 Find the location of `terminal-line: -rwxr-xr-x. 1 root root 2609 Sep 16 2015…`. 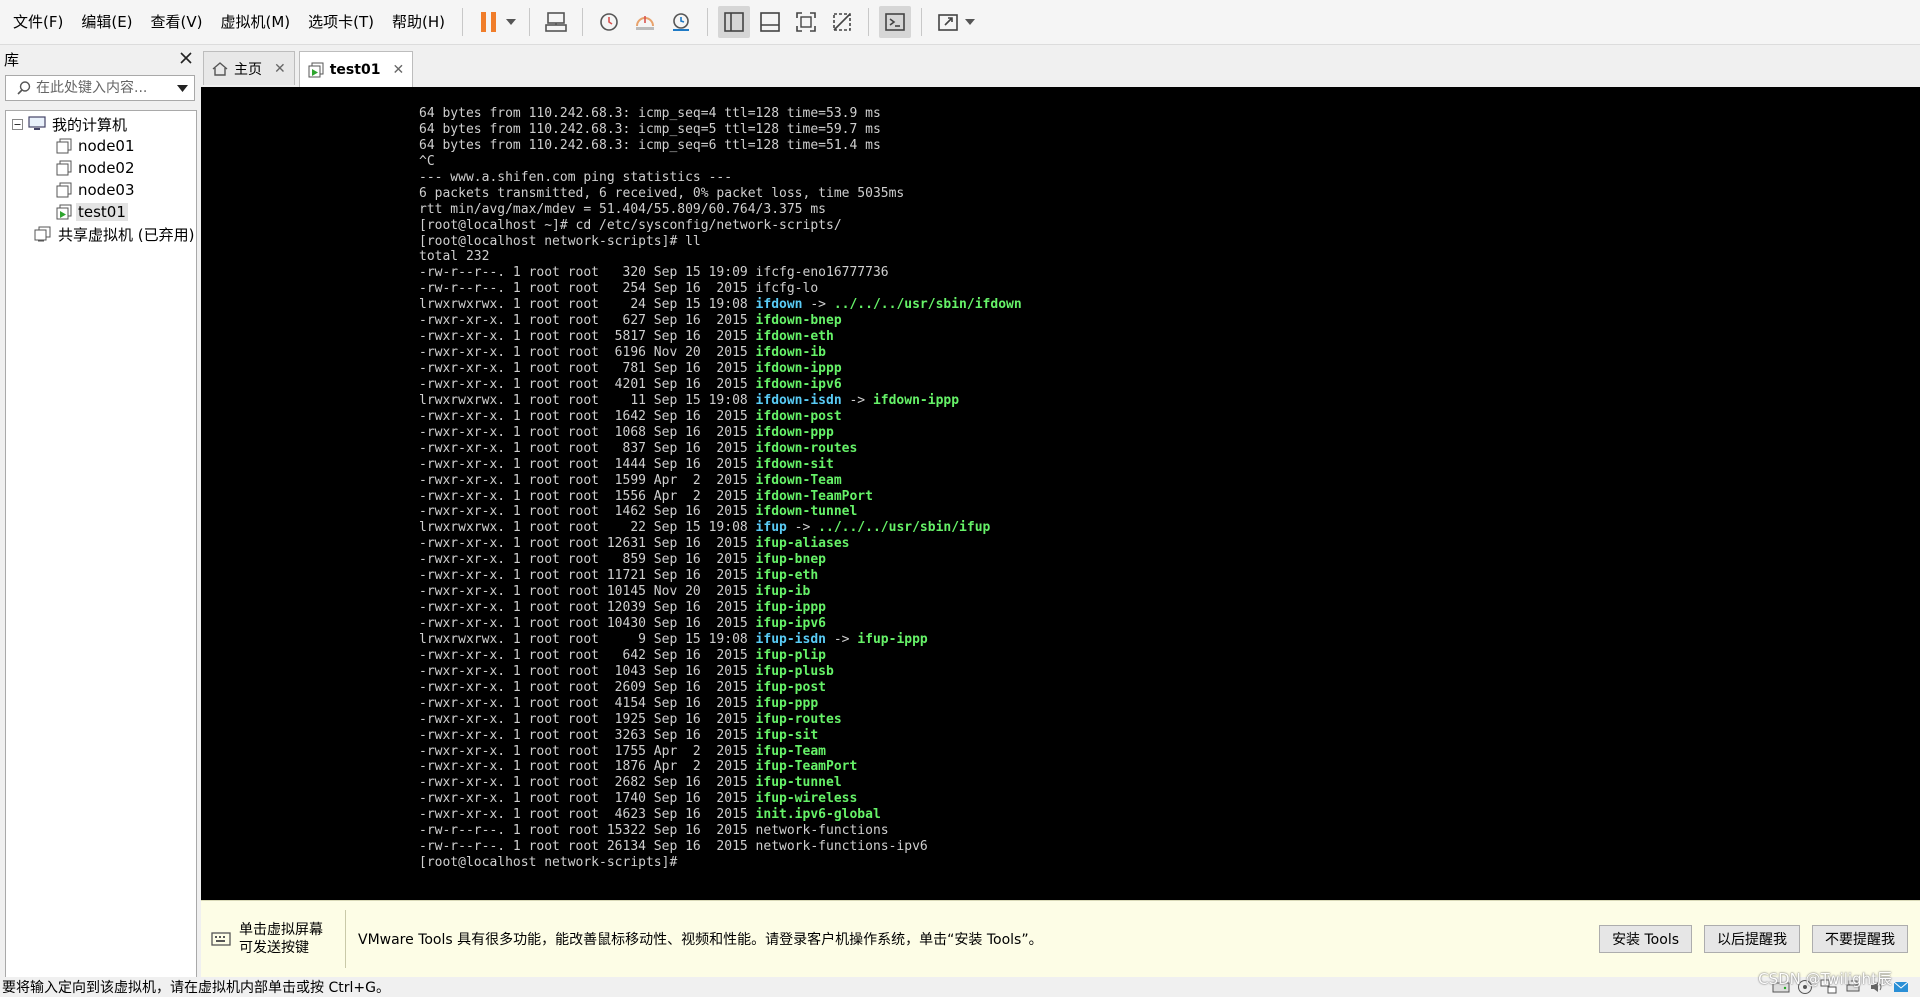

terminal-line: -rwxr-xr-x. 1 root root 2609 Sep 16 2015… is located at coordinates (720, 688).